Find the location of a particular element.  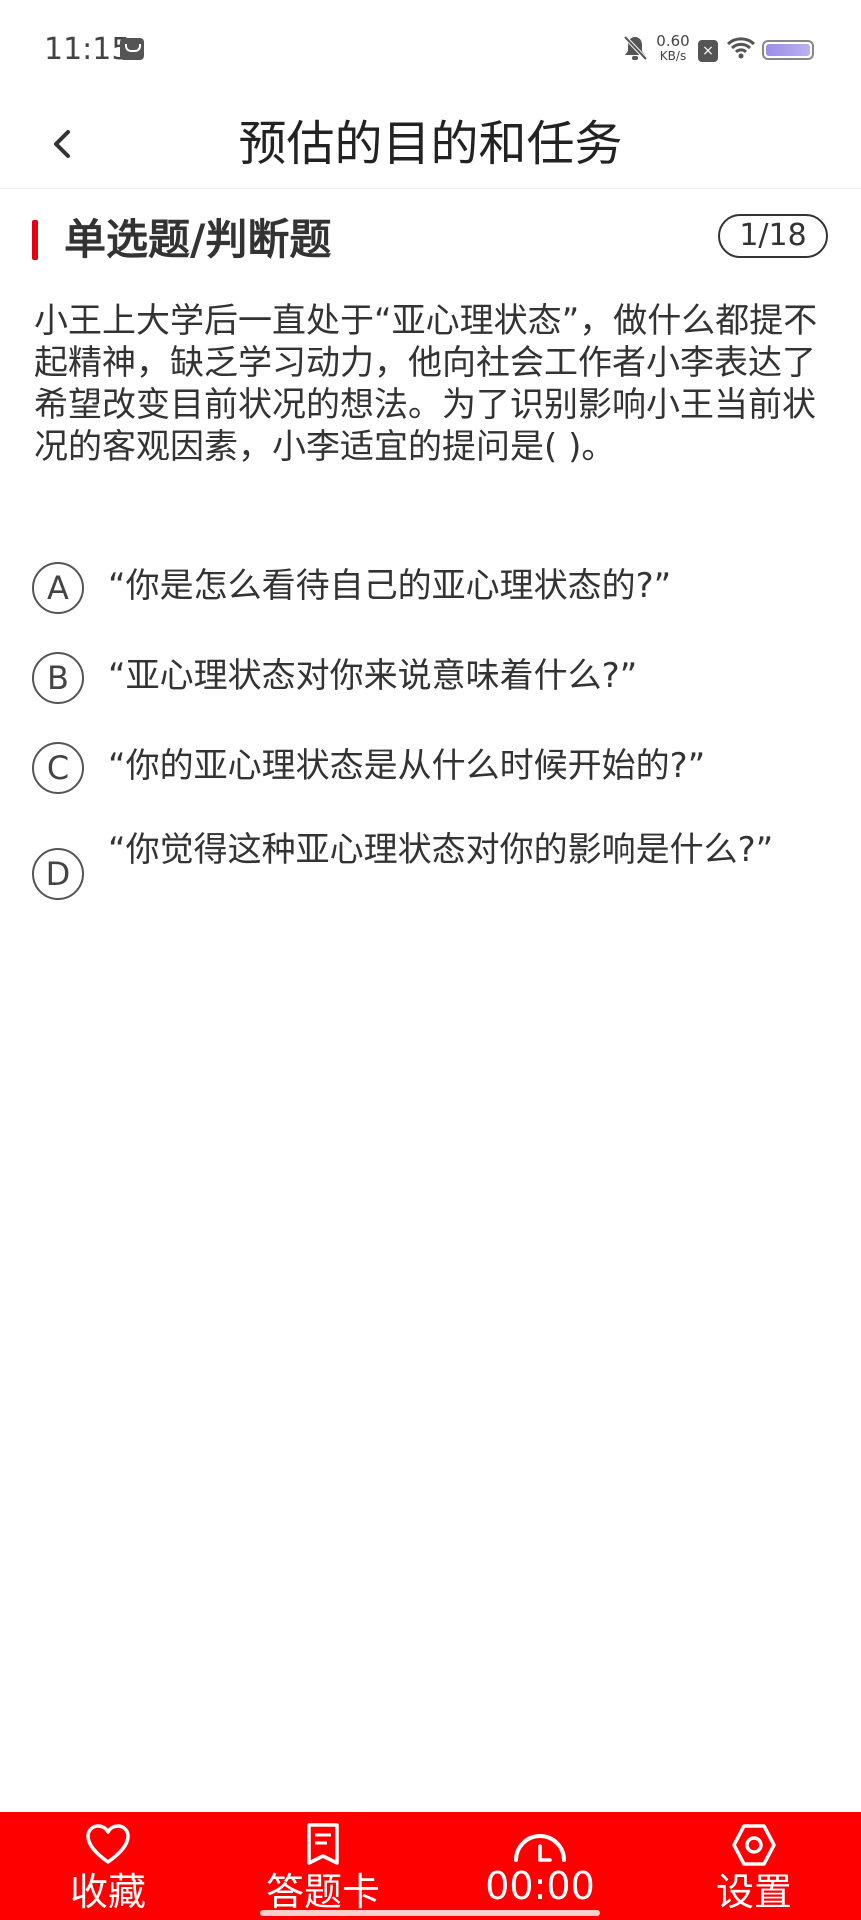

battery-icon is located at coordinates (788, 50).